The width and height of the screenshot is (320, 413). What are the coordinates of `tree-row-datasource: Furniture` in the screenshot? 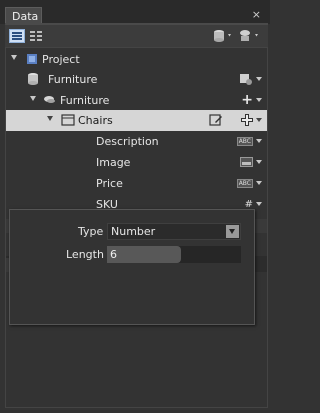 It's located at (136, 79).